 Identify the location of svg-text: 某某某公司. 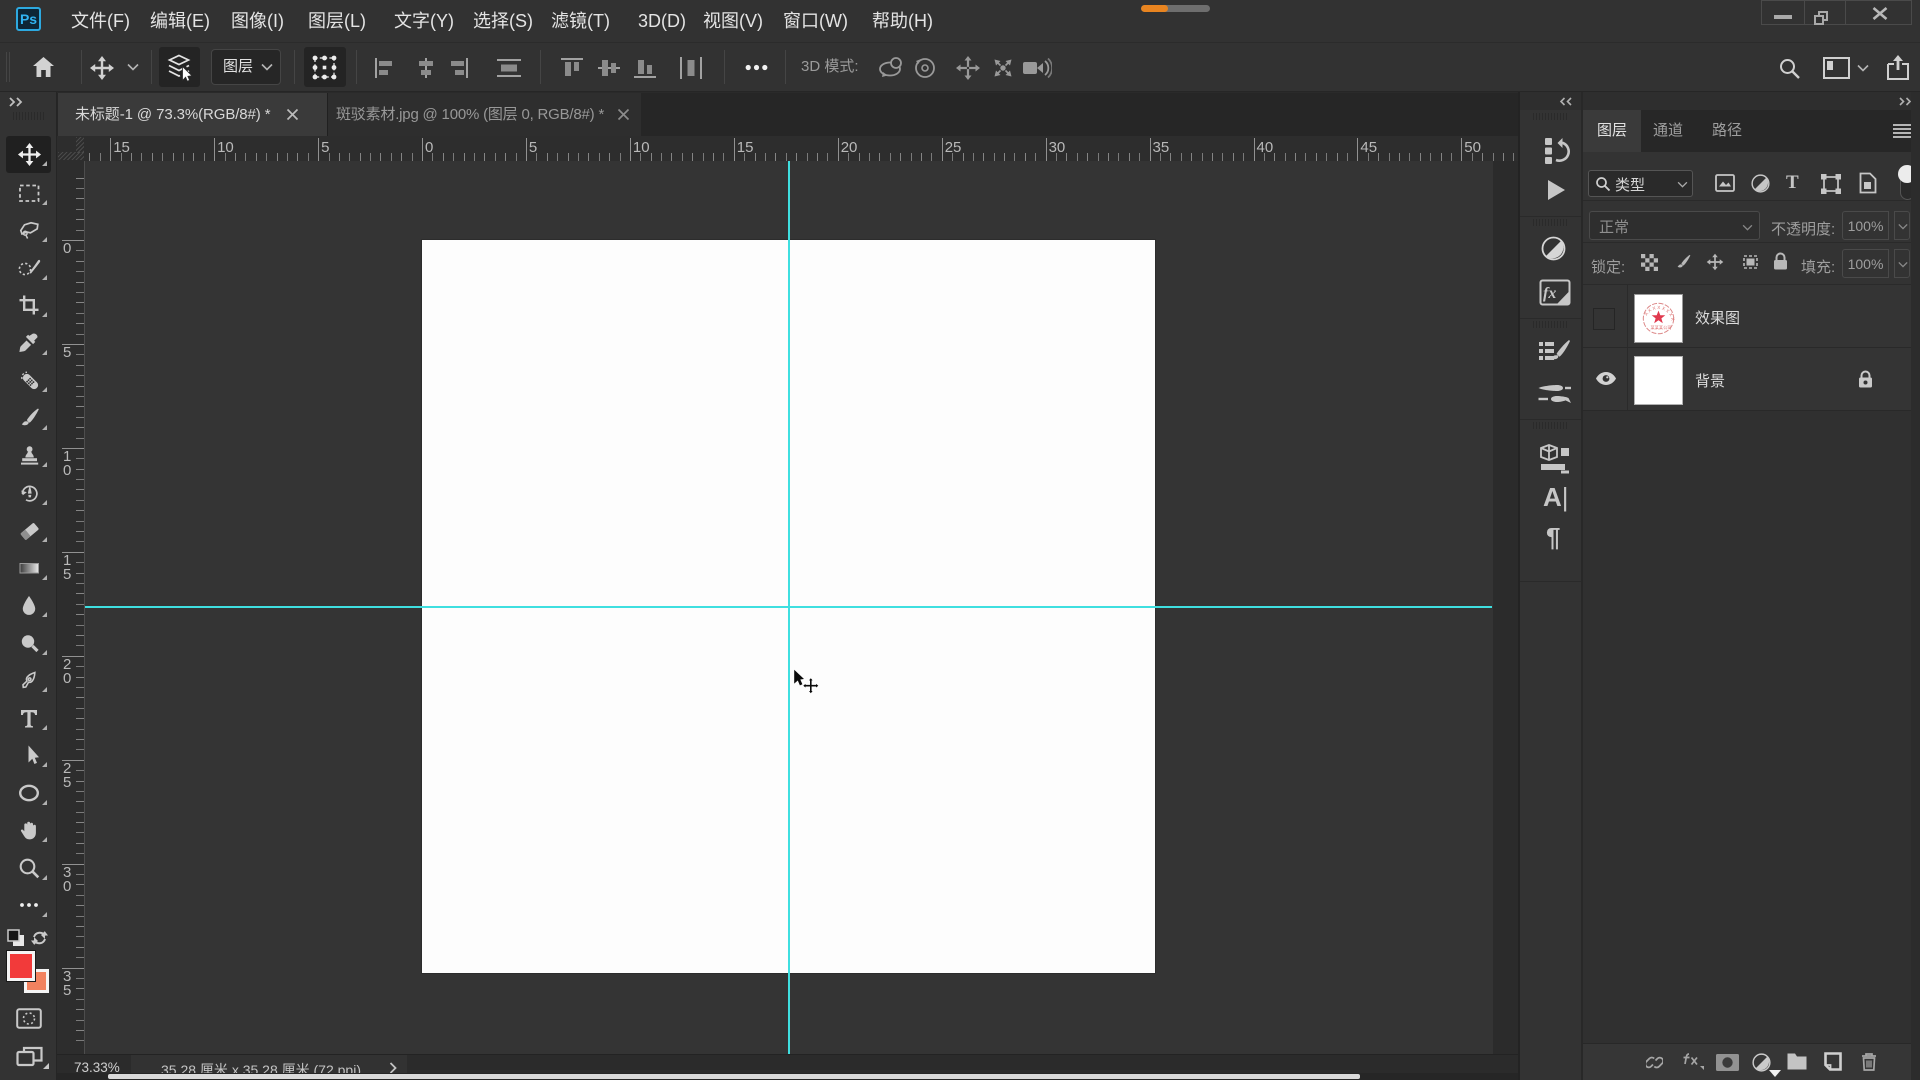
(1661, 328).